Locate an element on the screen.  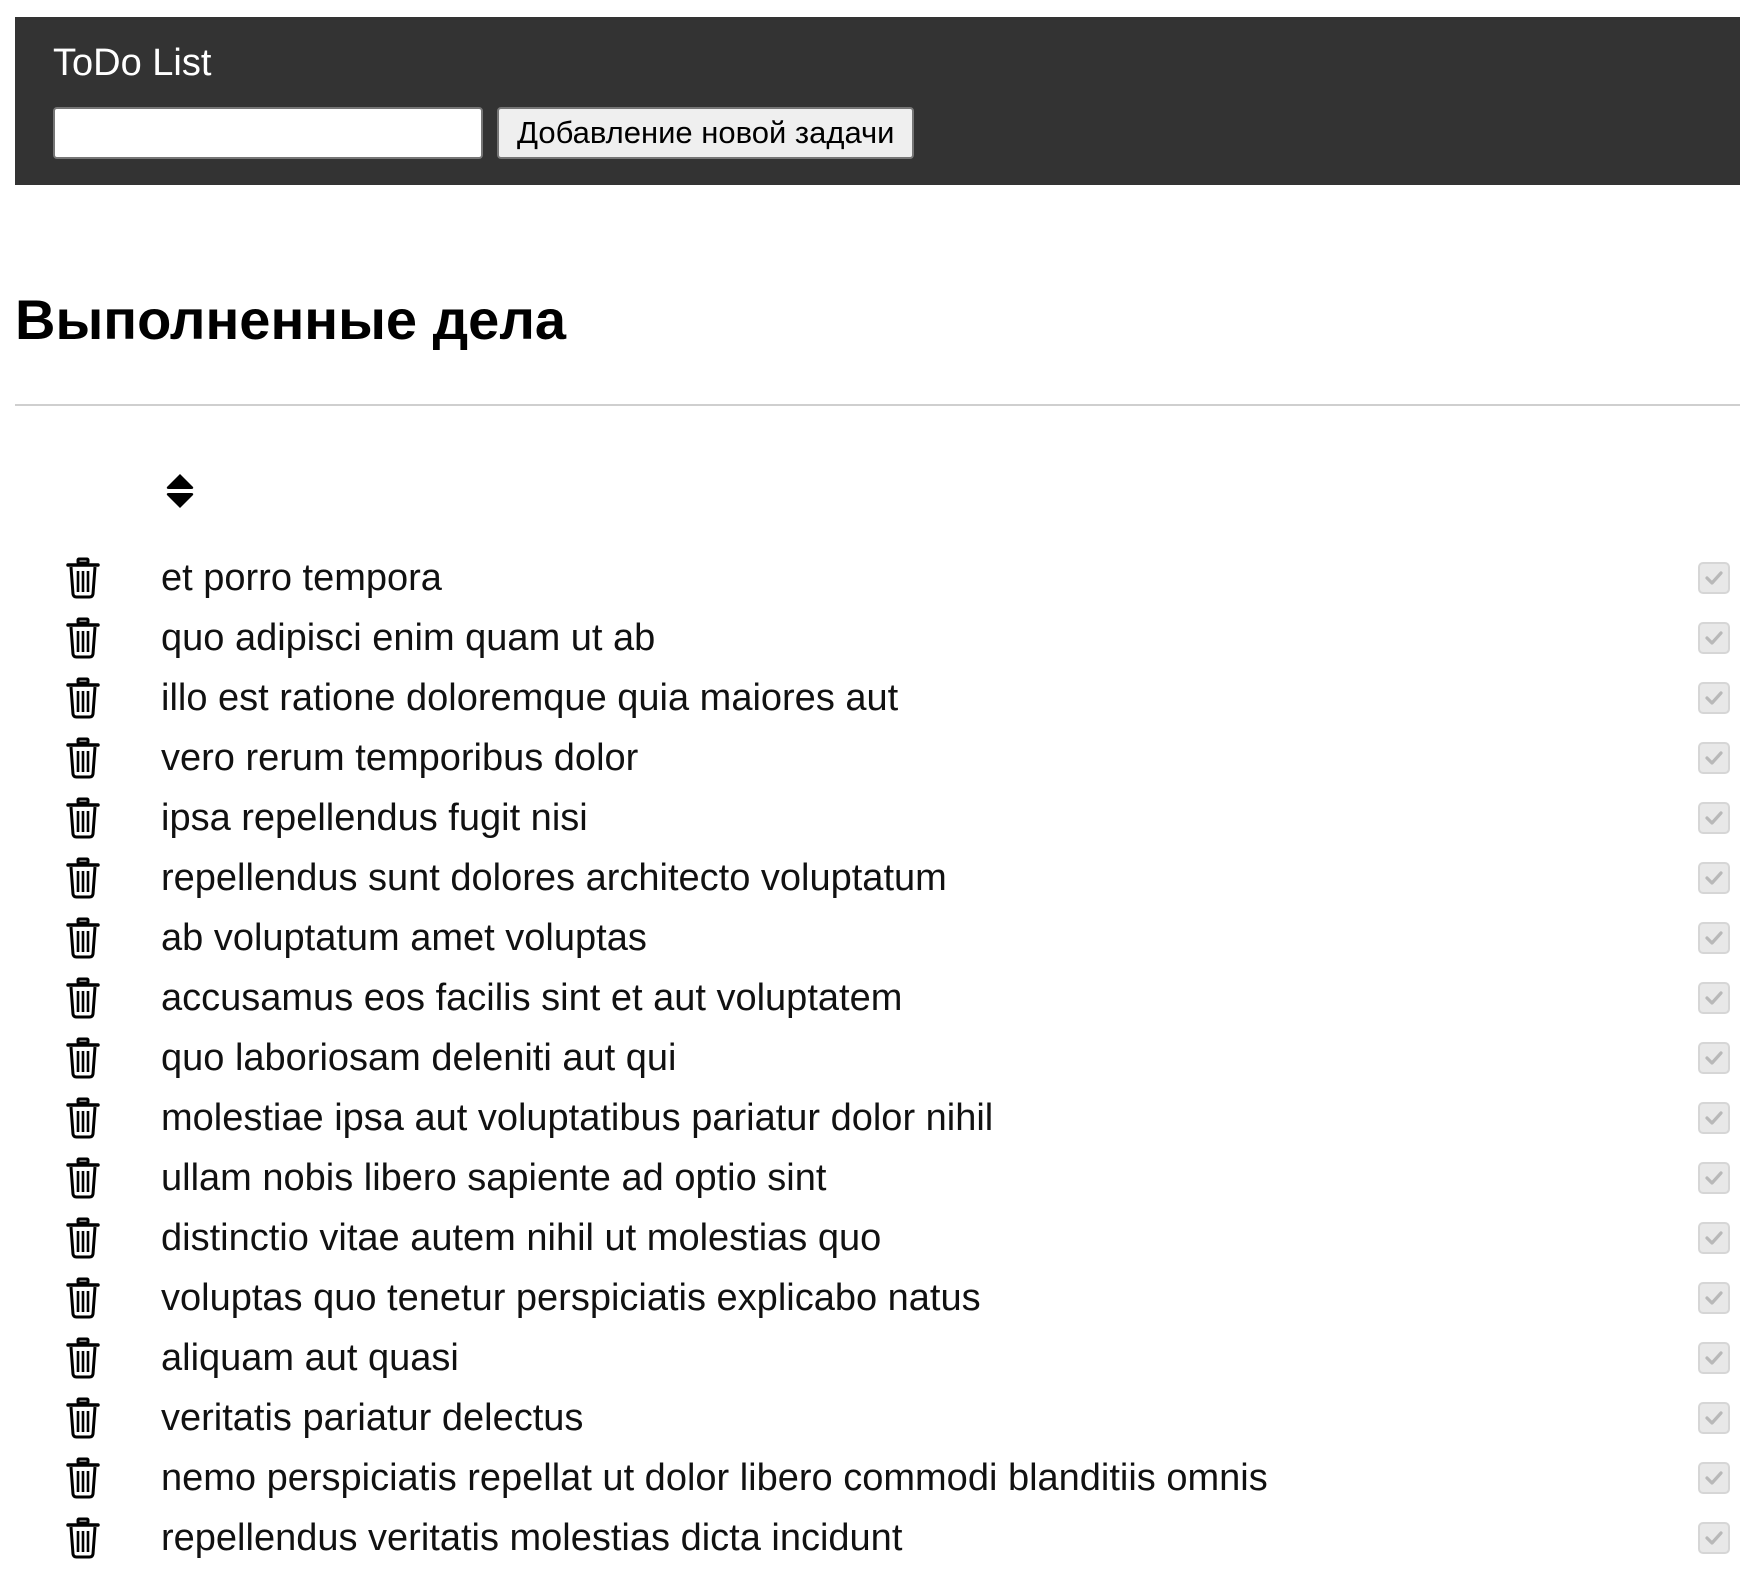
todo-item: et porro tempora is located at coordinates (877, 578).